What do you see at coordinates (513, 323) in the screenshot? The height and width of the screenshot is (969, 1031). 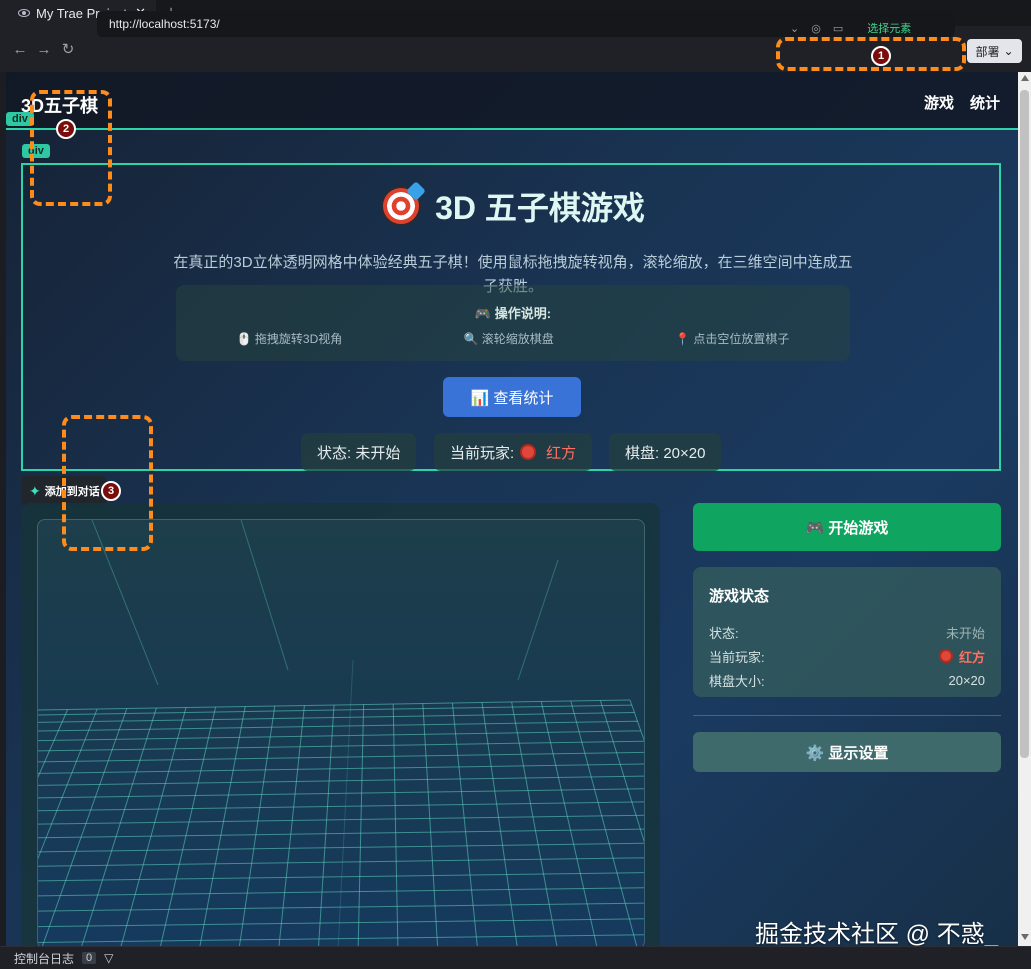 I see `controls-guide: 🎮 操作说明: 🖱️ 拖拽旋转3D视角 🔍 滚轮缩放棋盘 📍 点击空位放置棋子` at bounding box center [513, 323].